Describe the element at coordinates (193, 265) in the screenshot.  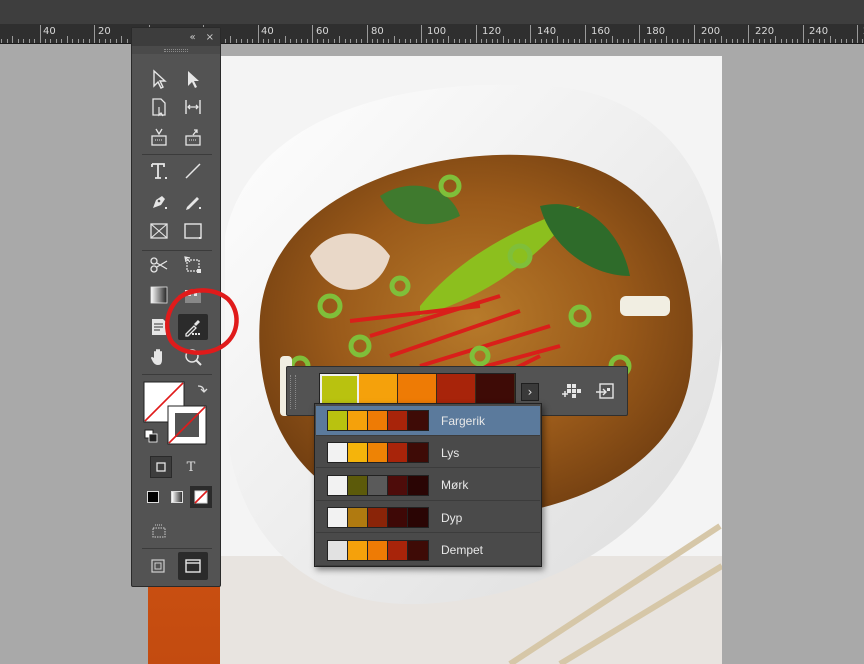
I see `free-transform-tool` at that location.